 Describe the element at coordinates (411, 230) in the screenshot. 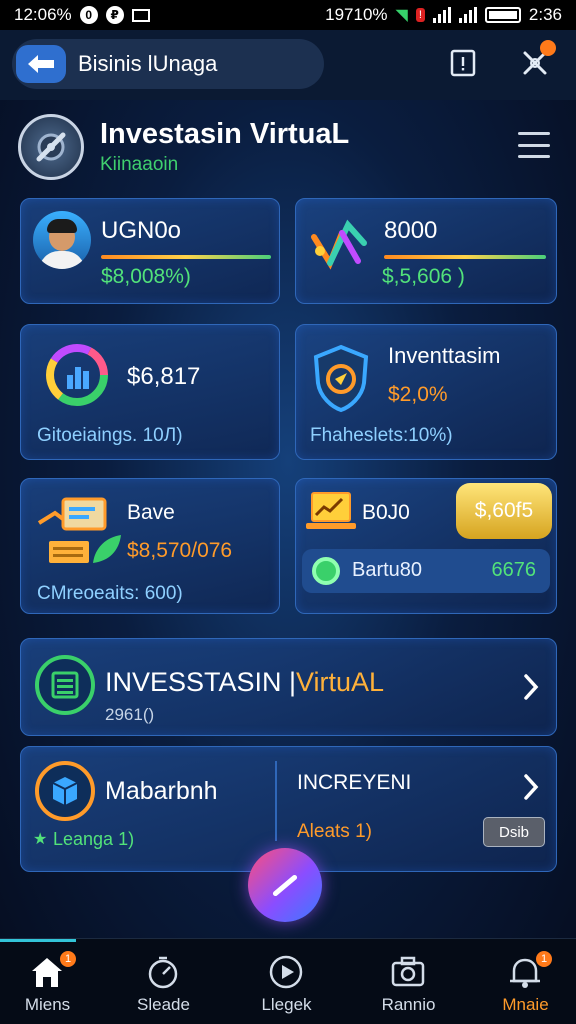

I see `logo-card-value: 8000` at that location.